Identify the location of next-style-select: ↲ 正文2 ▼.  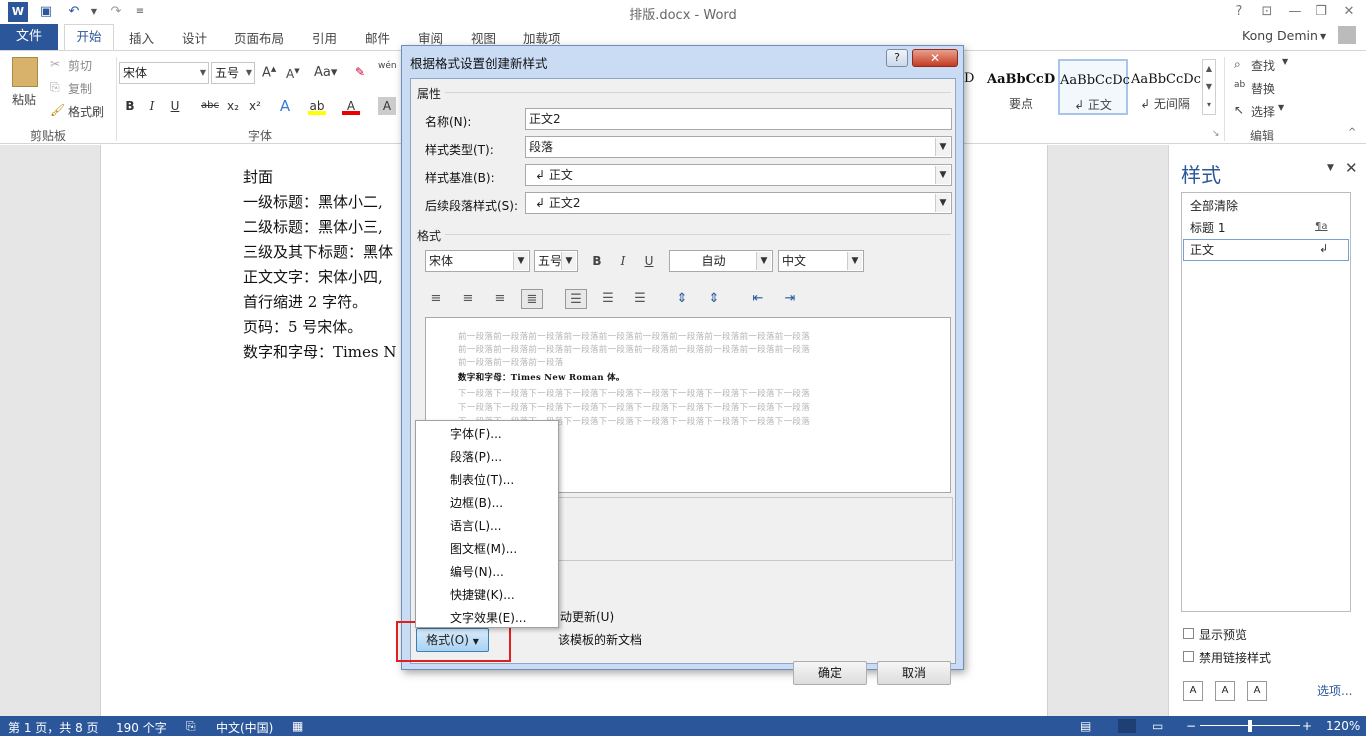
(738, 203).